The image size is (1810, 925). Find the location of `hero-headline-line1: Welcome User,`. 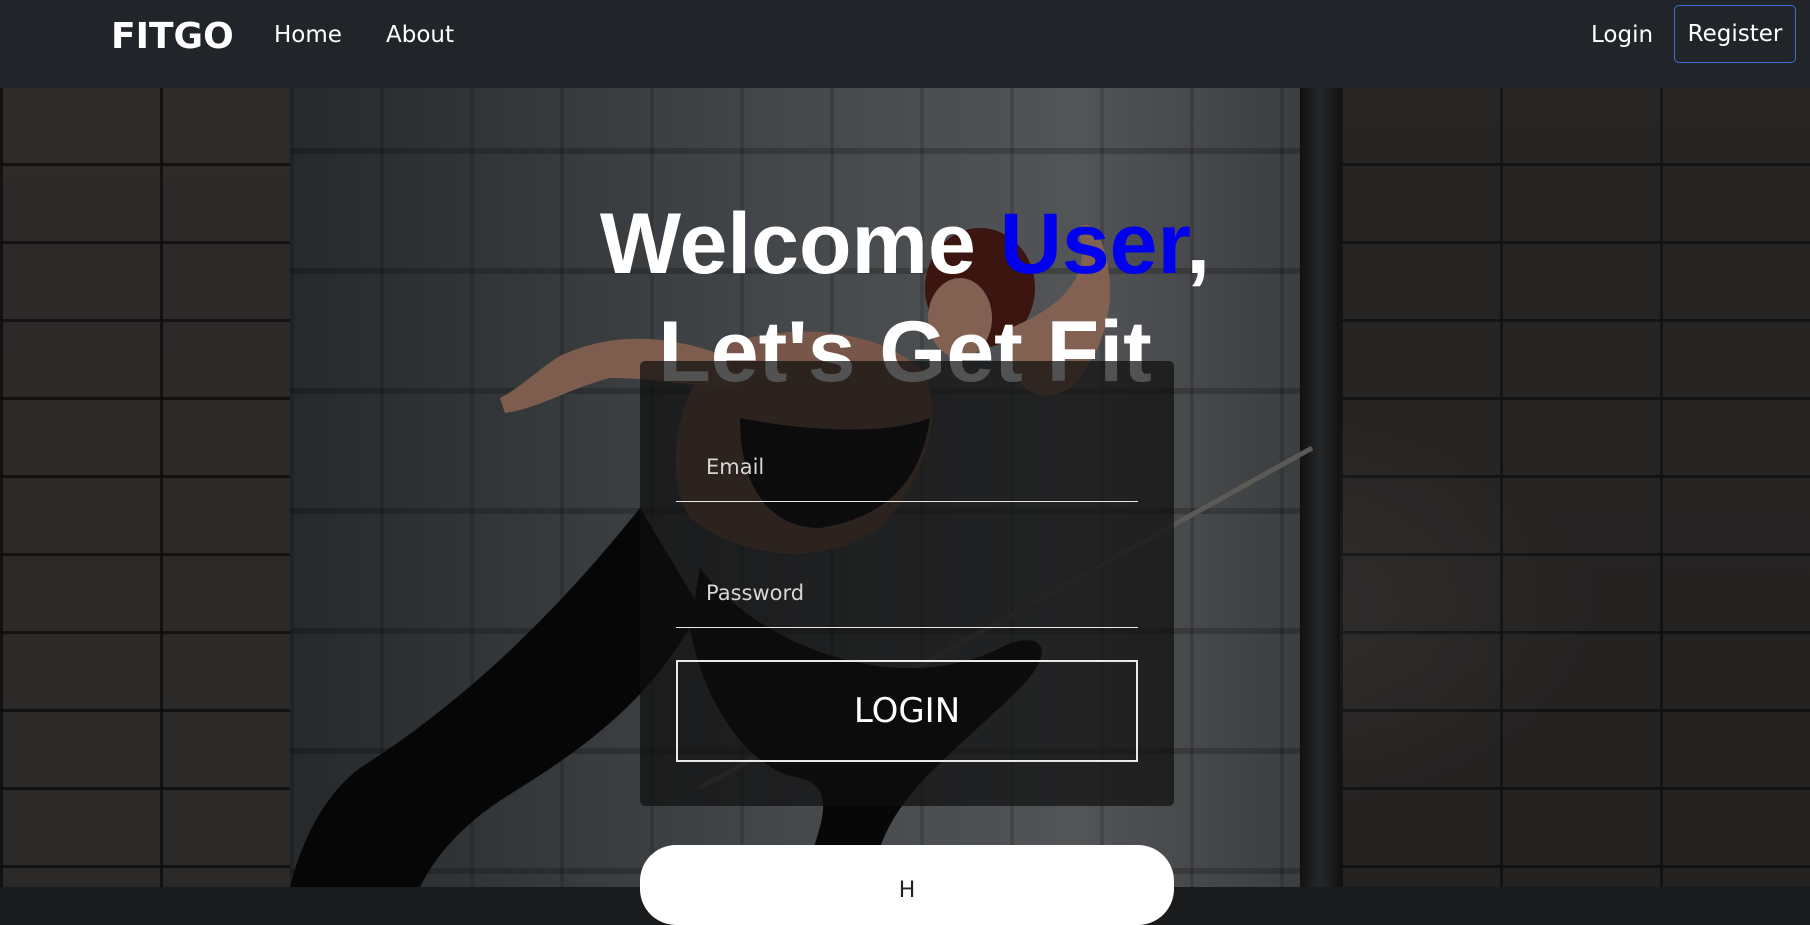

hero-headline-line1: Welcome User, is located at coordinates (905, 244).